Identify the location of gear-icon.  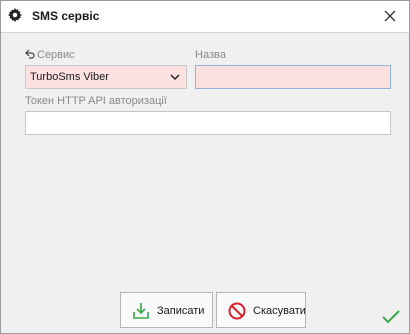
(15, 15).